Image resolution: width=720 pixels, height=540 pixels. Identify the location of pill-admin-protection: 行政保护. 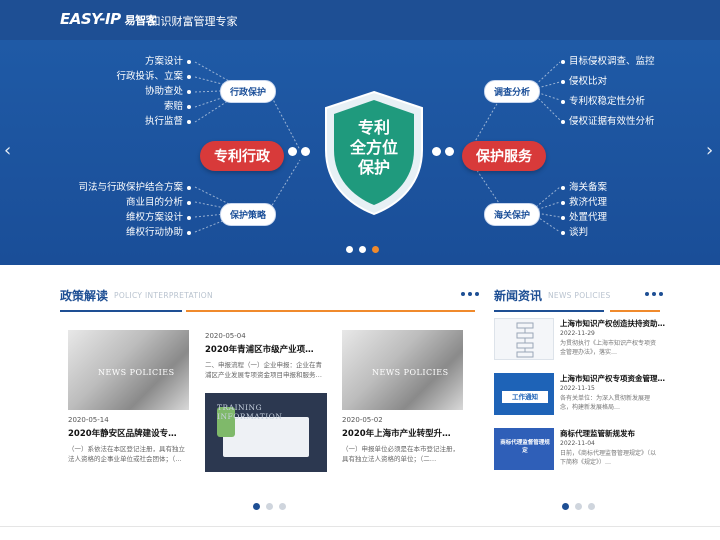
(248, 91).